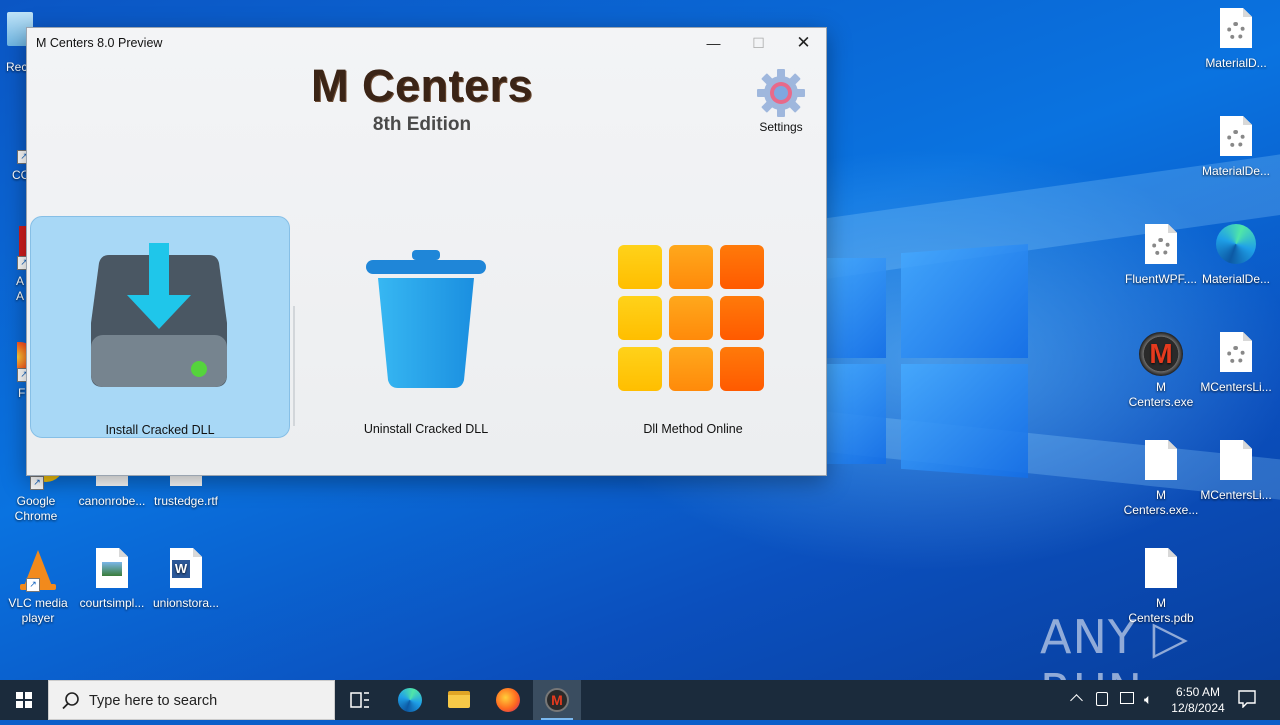 This screenshot has width=1280, height=725. I want to click on taskbar-m-centers: M, so click(557, 700).